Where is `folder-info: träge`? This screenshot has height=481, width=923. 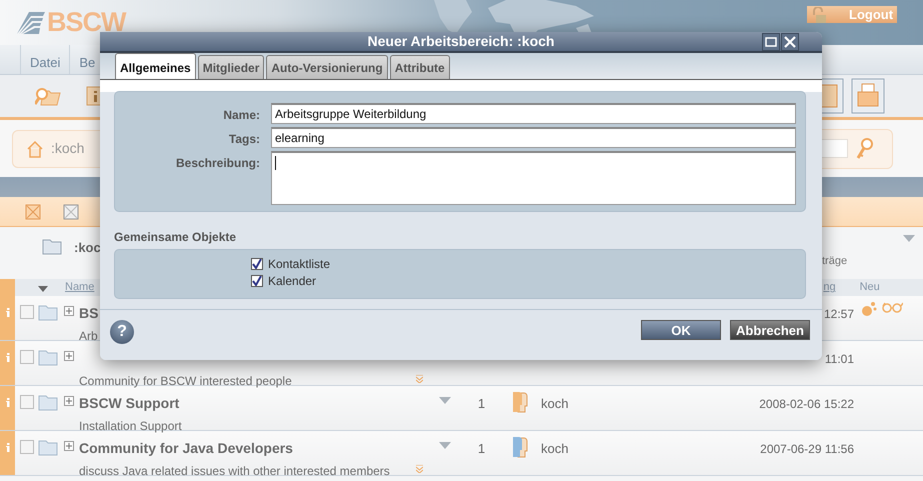 folder-info: träge is located at coordinates (835, 261).